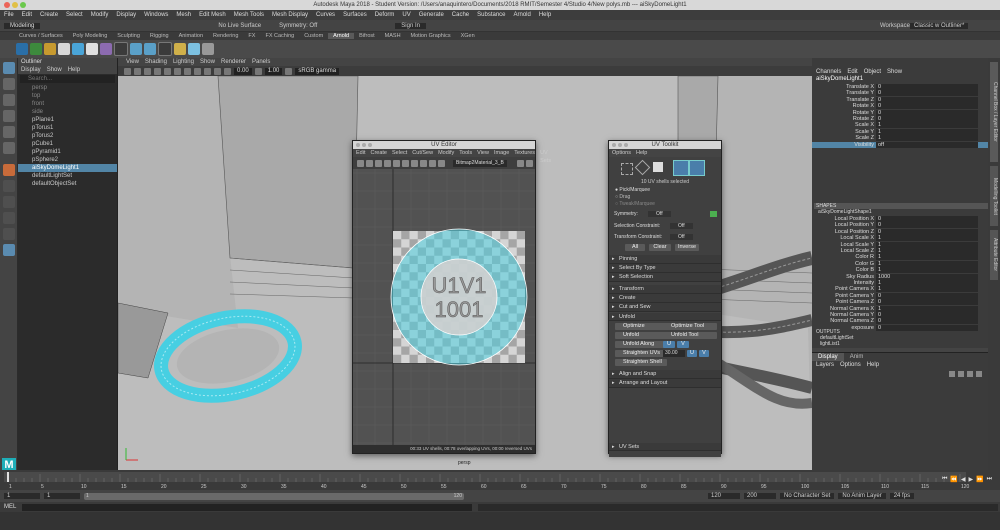 This screenshot has width=1000, height=530. Describe the element at coordinates (128, 36) in the screenshot. I see `shelf-tab-sculpting: Sculpting` at that location.